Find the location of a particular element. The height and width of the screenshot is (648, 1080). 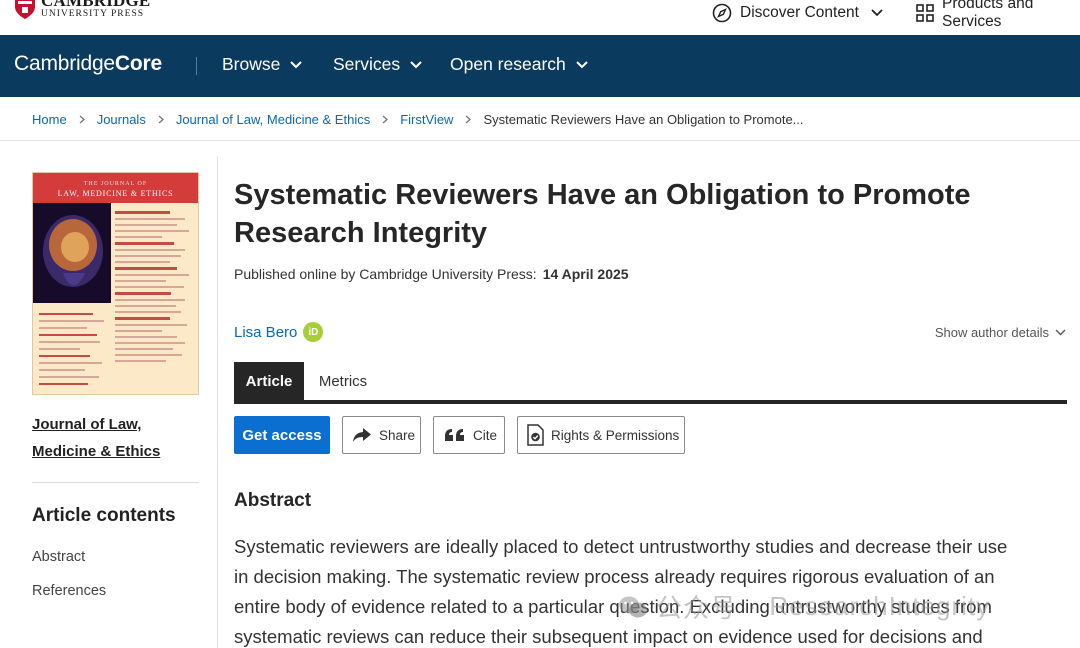

products-services-label: Products and Services is located at coordinates (988, 15).